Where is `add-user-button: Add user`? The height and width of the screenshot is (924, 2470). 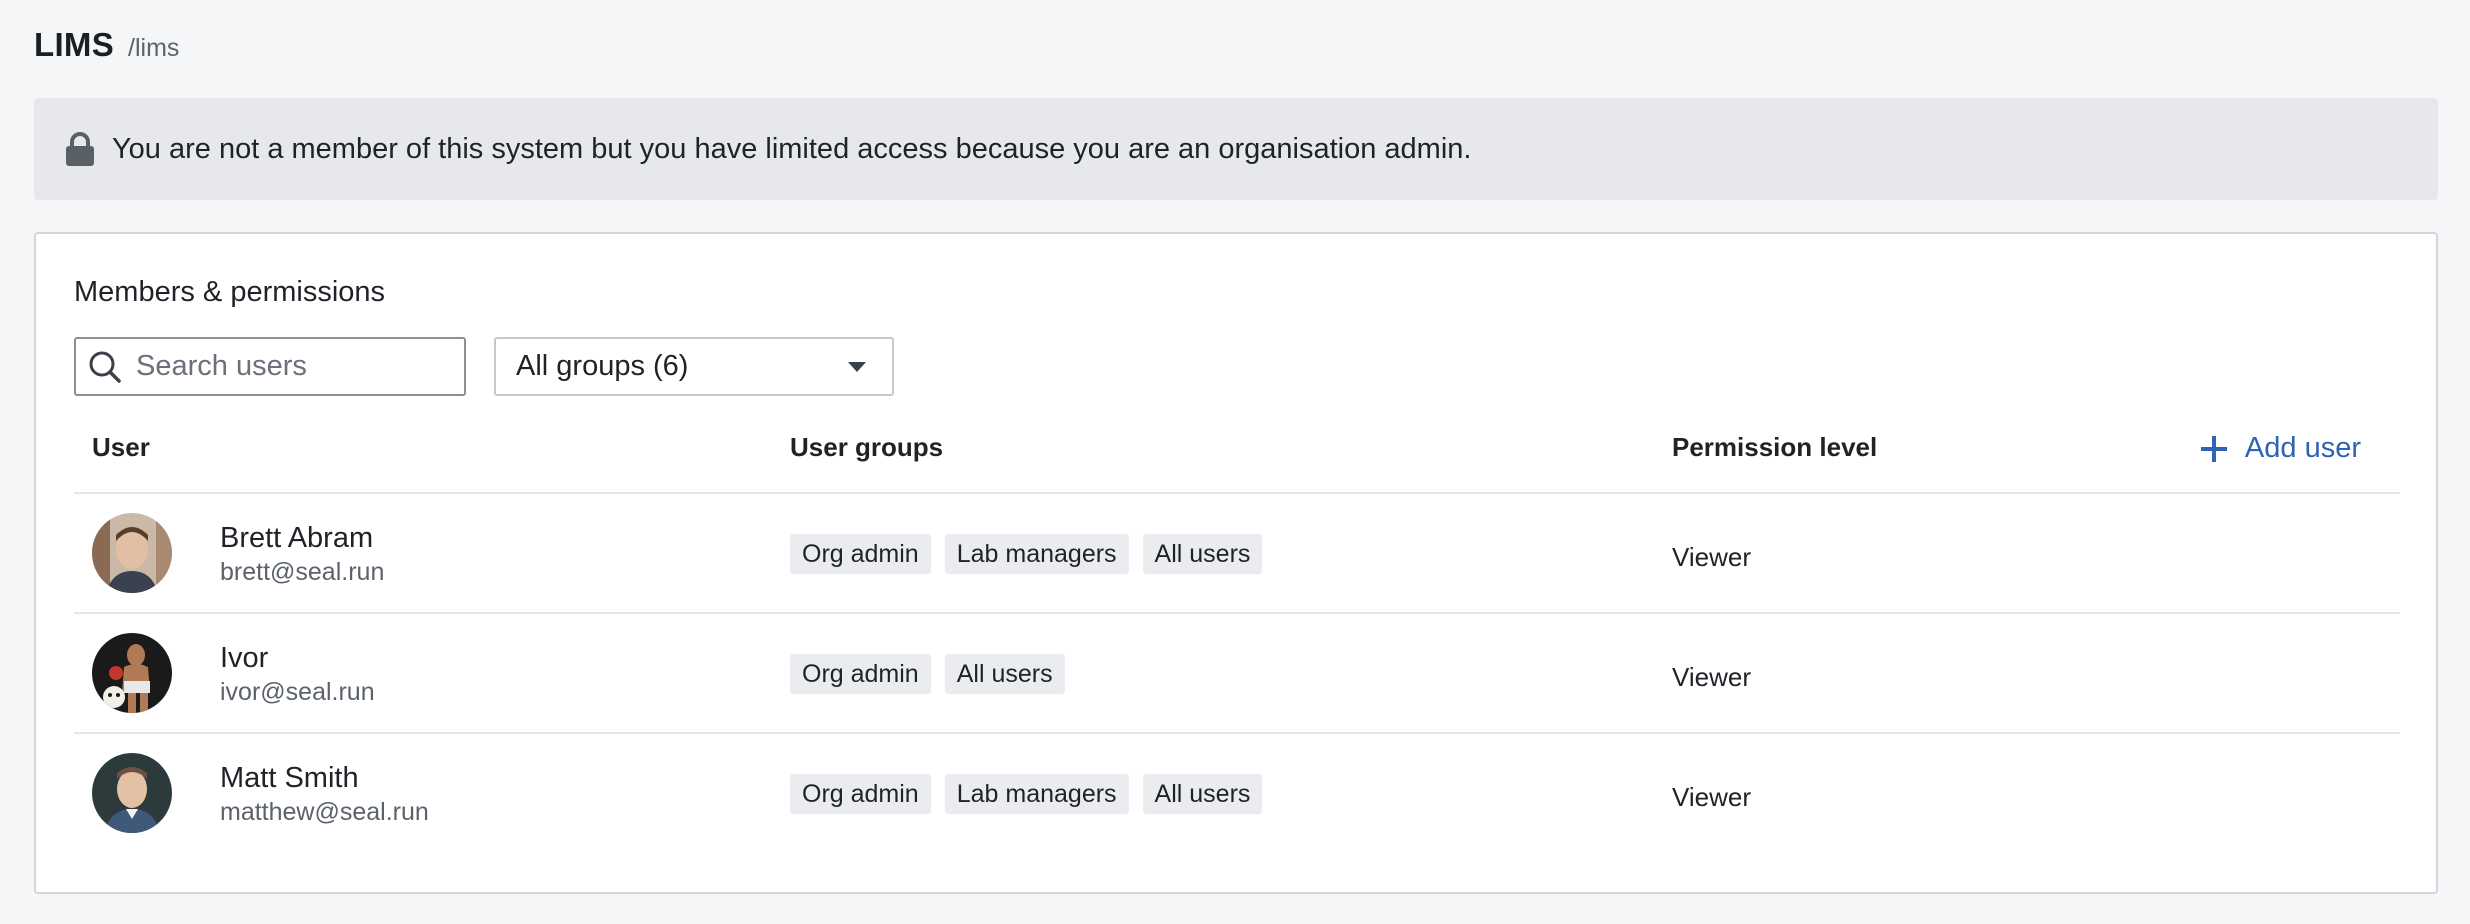 add-user-button: Add user is located at coordinates (2280, 448).